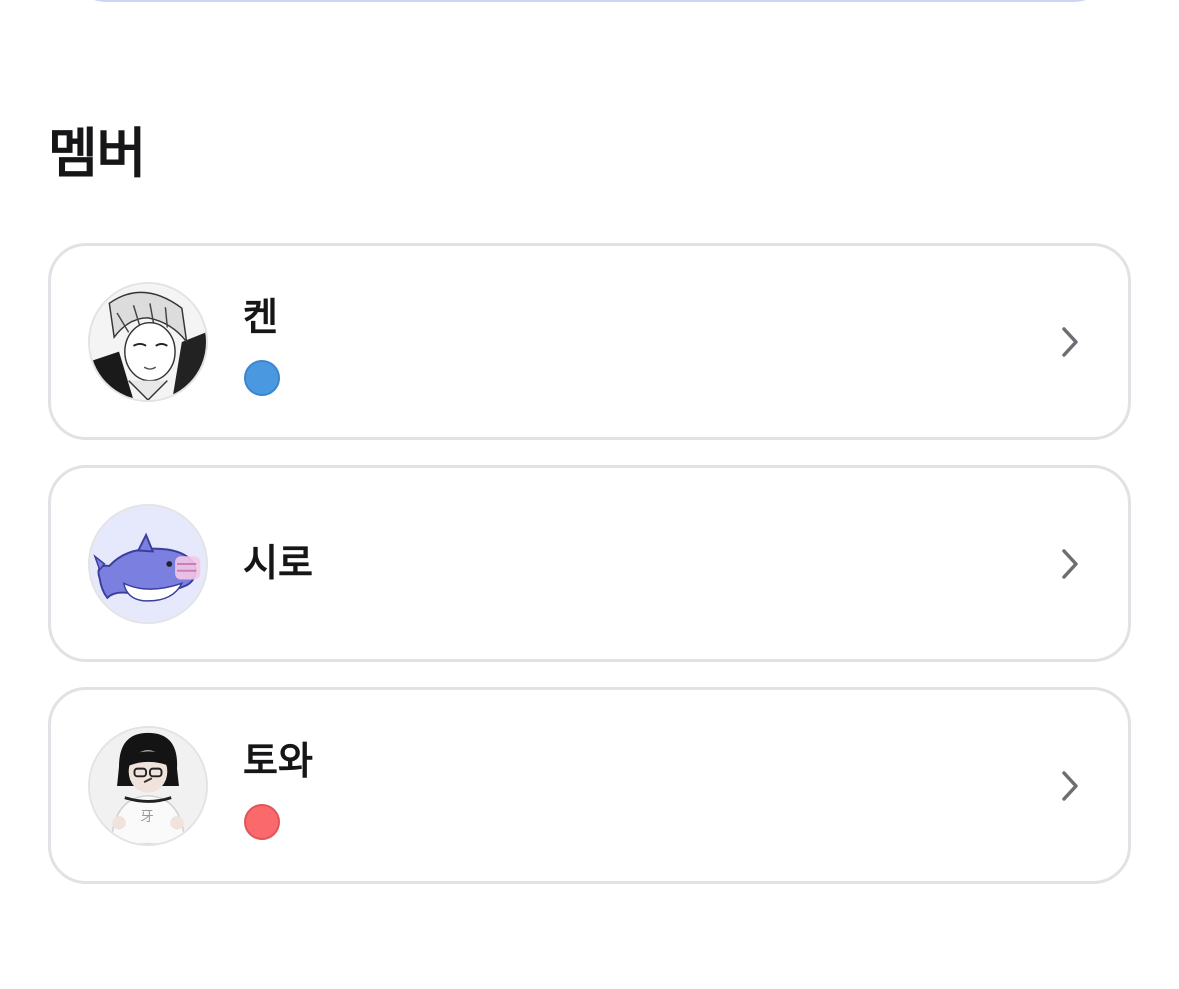  What do you see at coordinates (148, 564) in the screenshot?
I see `purple-shark-avatar-icon` at bounding box center [148, 564].